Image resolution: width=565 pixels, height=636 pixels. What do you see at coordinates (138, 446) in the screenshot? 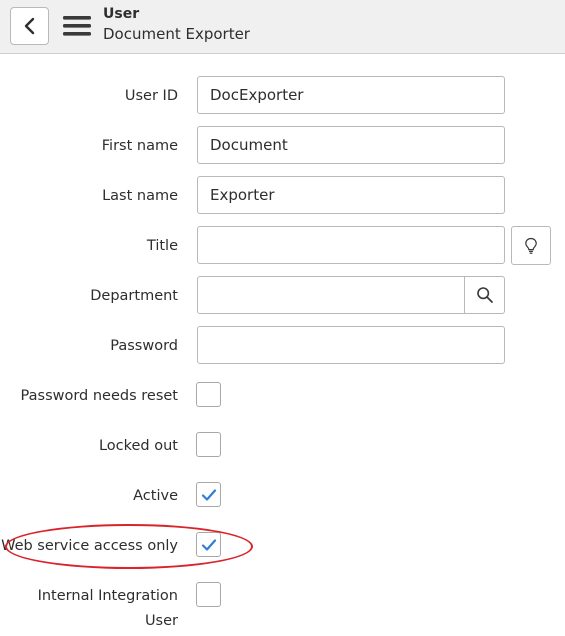
I see `locked-out-label: Locked out` at bounding box center [138, 446].